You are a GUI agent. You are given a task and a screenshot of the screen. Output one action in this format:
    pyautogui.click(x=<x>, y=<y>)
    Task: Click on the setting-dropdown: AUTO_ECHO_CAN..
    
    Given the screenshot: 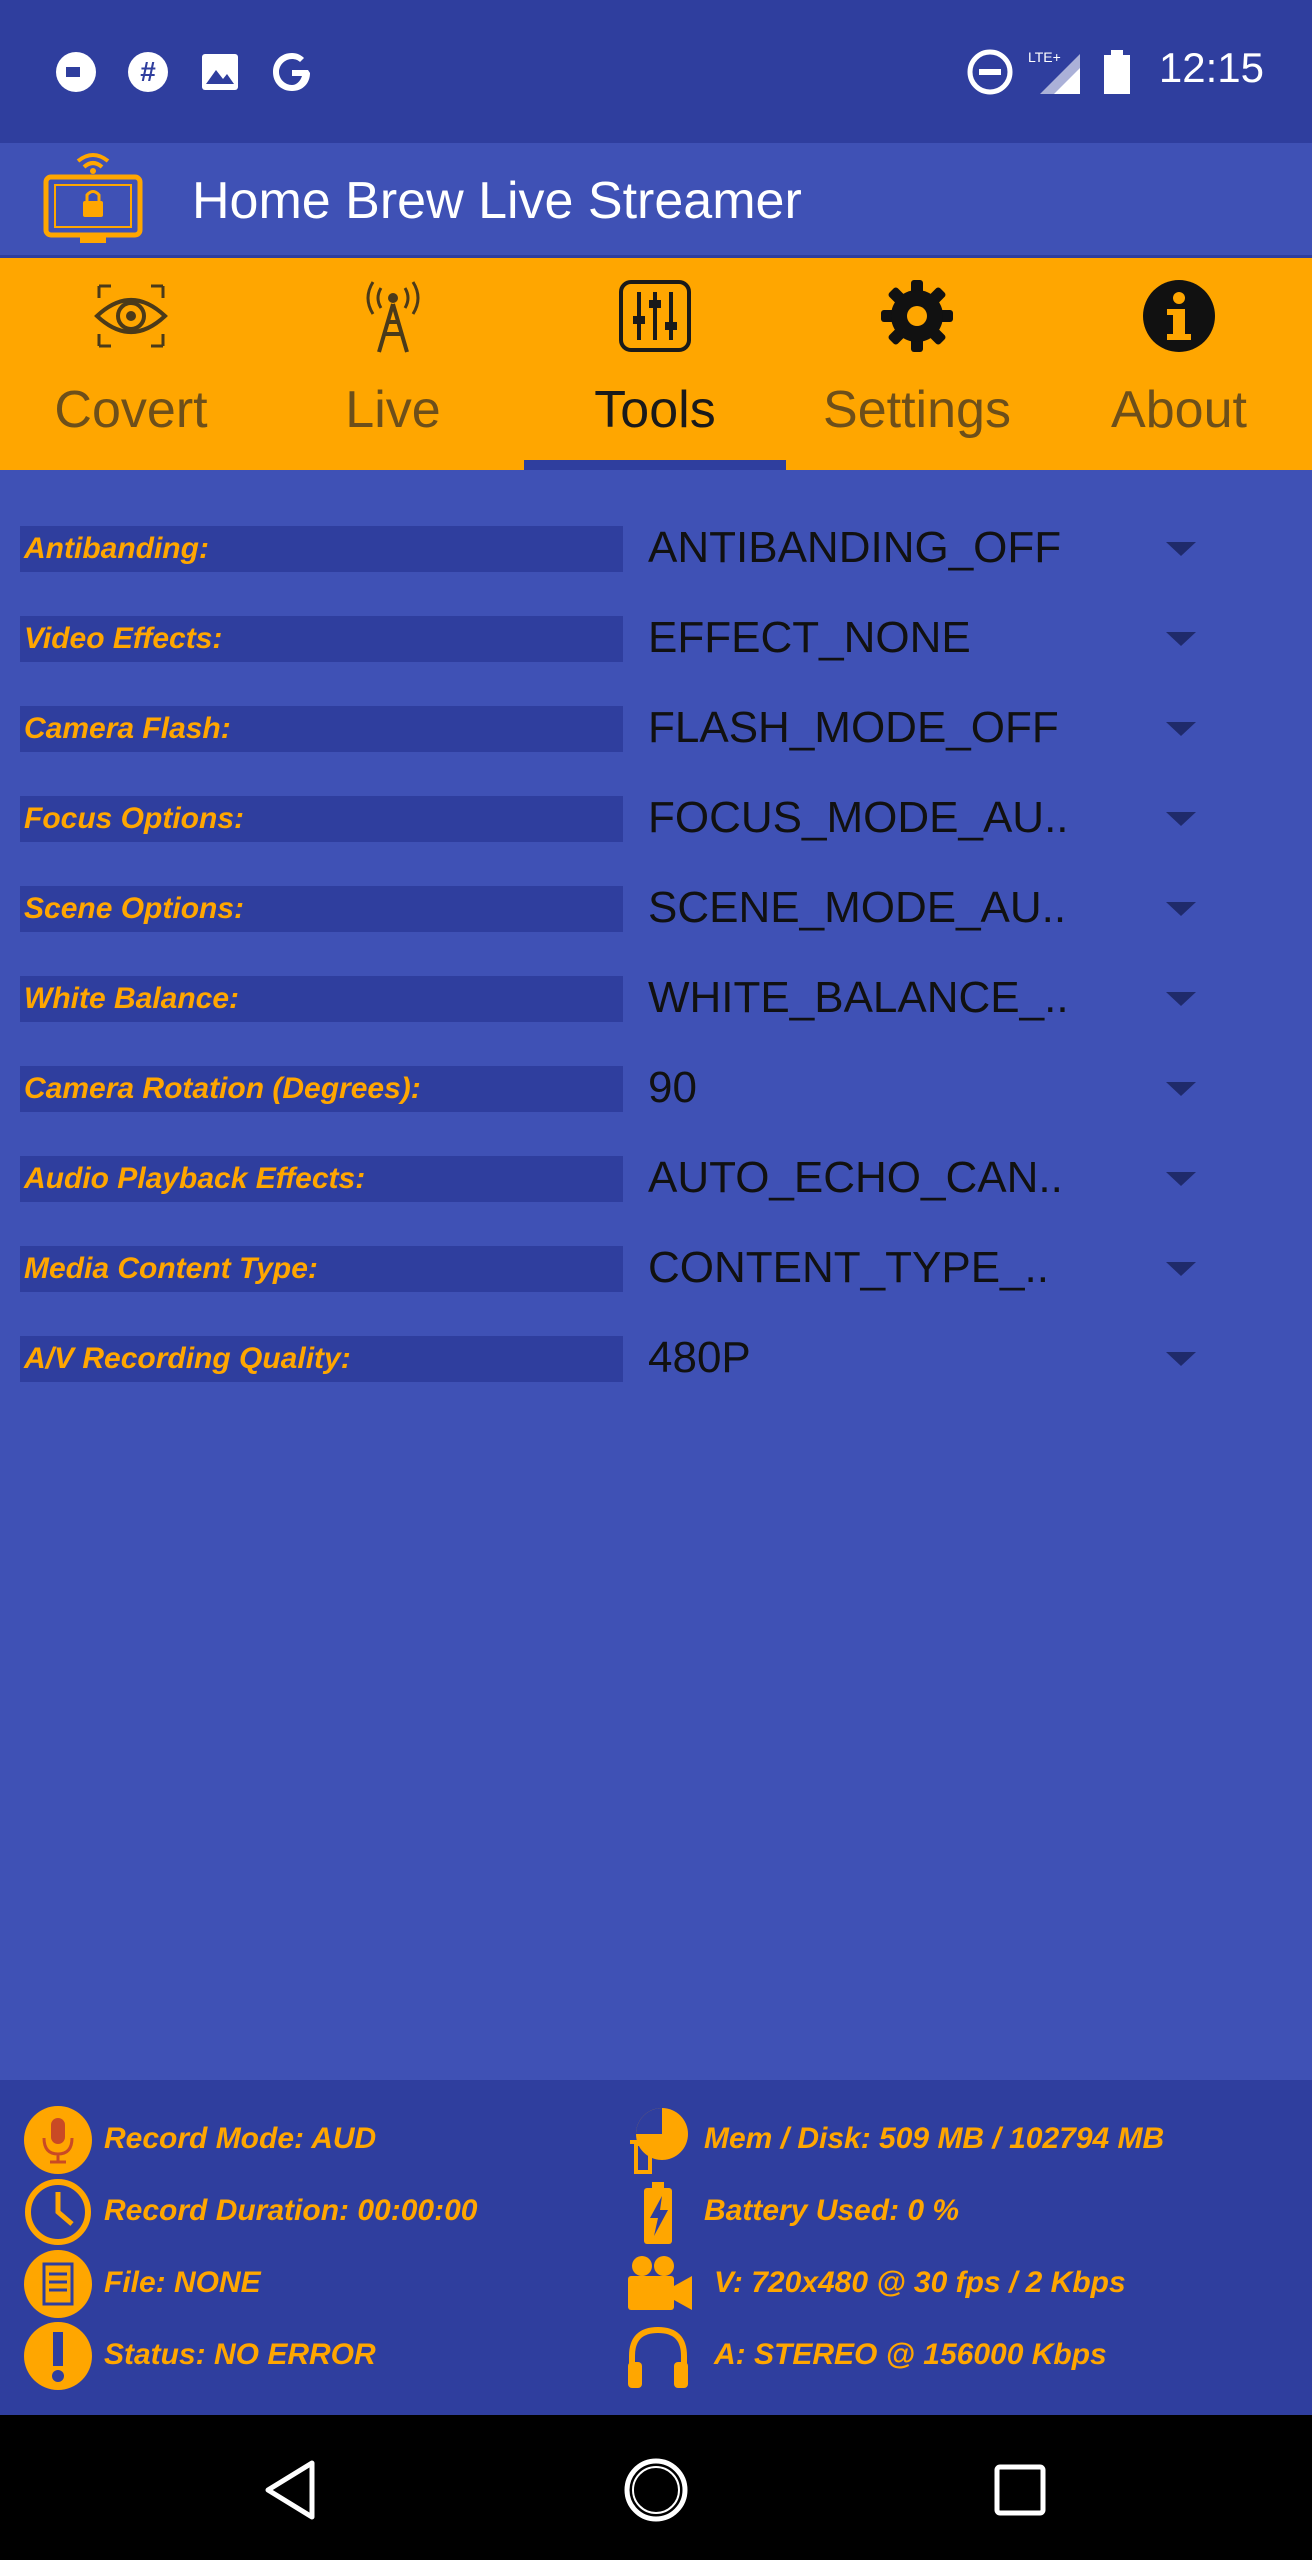 What is the action you would take?
    pyautogui.click(x=858, y=1178)
    